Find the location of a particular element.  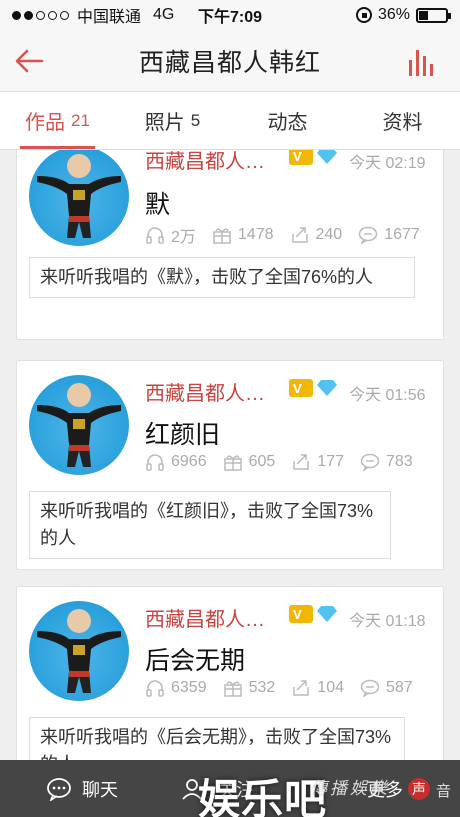

signal-strength-icon is located at coordinates (40, 15).